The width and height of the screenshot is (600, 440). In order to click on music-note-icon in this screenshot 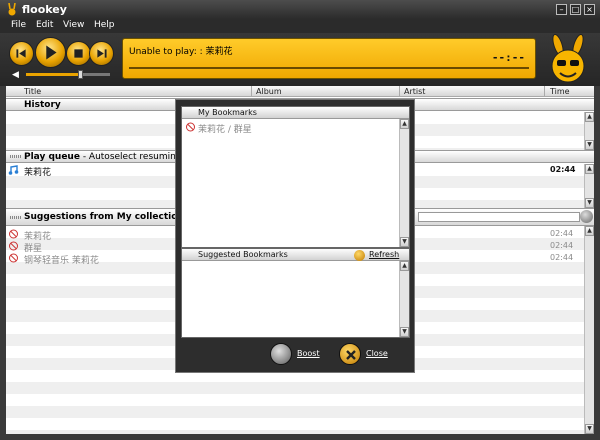, I will do `click(13, 170)`.